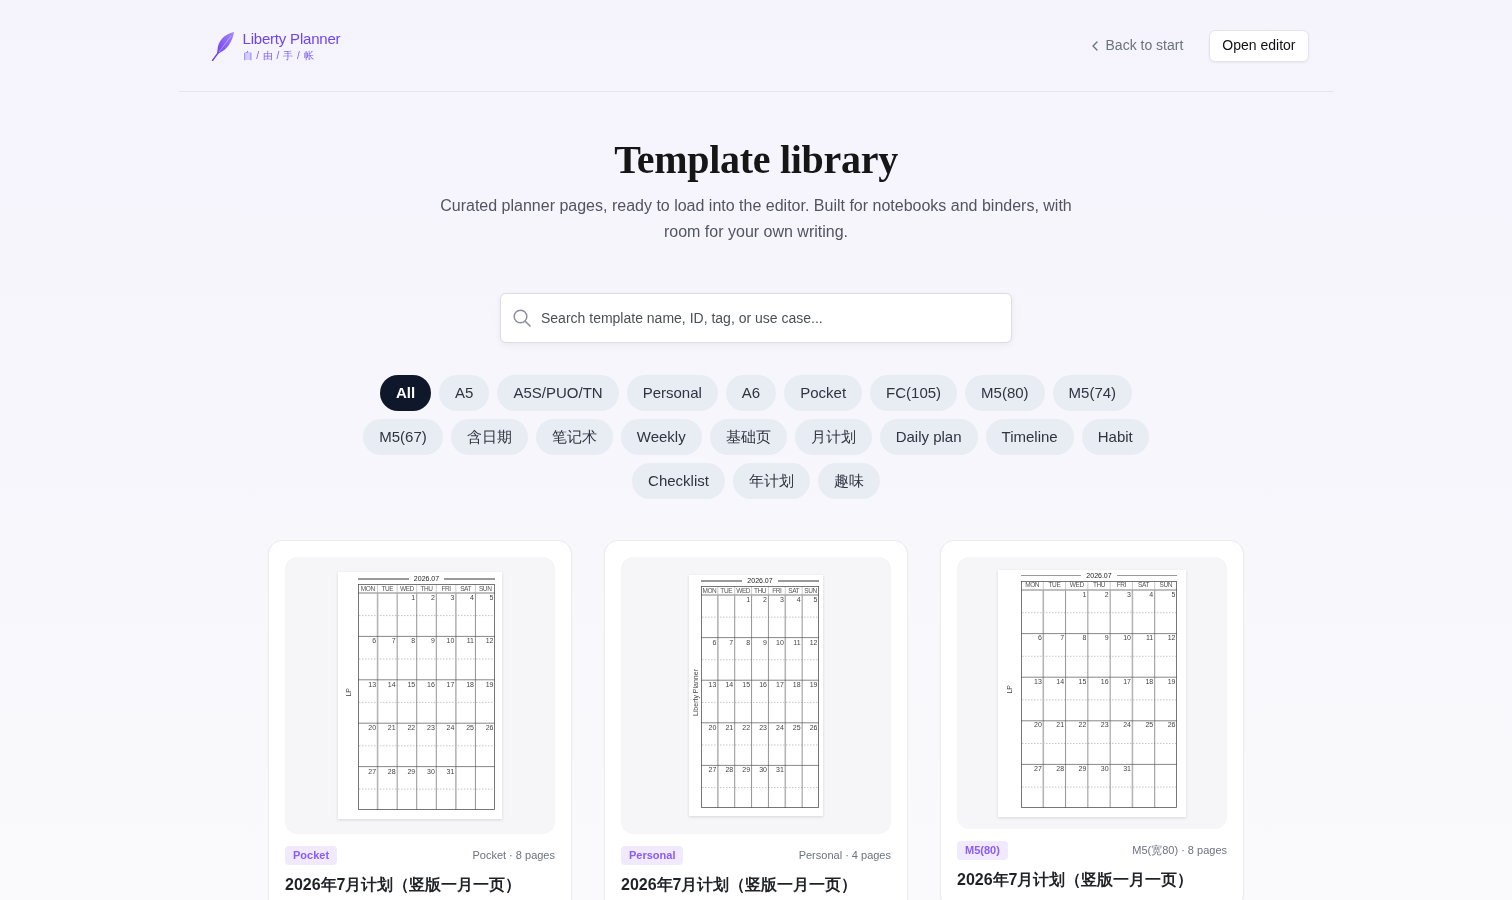 The width and height of the screenshot is (1512, 900). I want to click on filter-chip: 年计划, so click(771, 481).